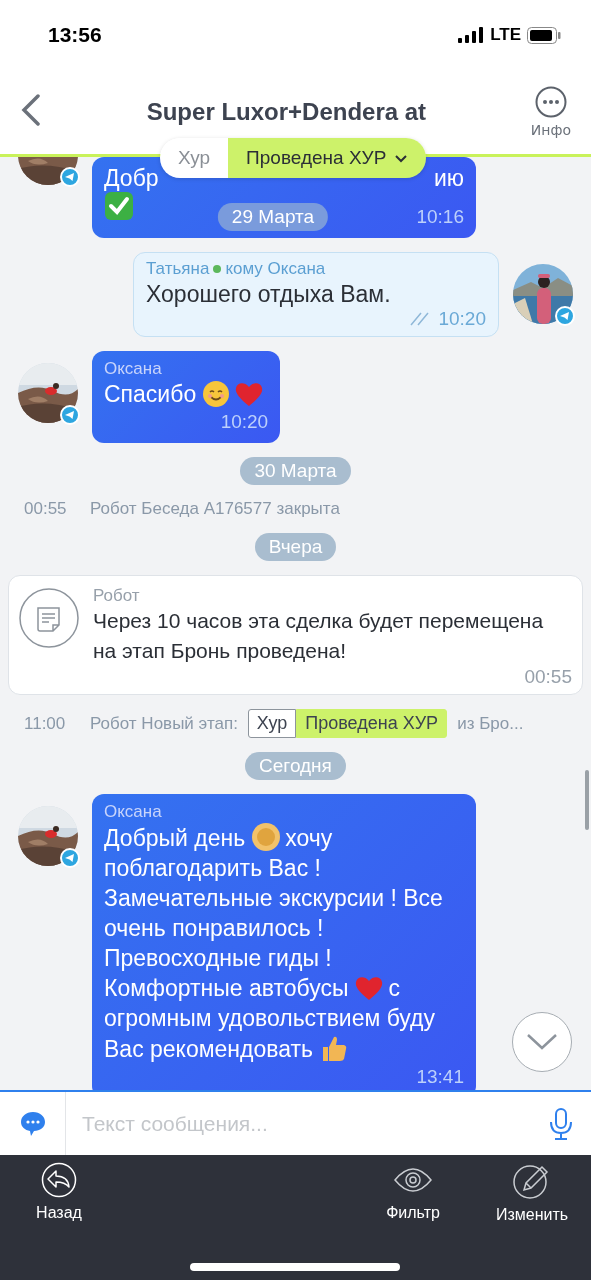 The width and height of the screenshot is (591, 1280). Describe the element at coordinates (45, 723) in the screenshot. I see `event-time: 11:00` at that location.